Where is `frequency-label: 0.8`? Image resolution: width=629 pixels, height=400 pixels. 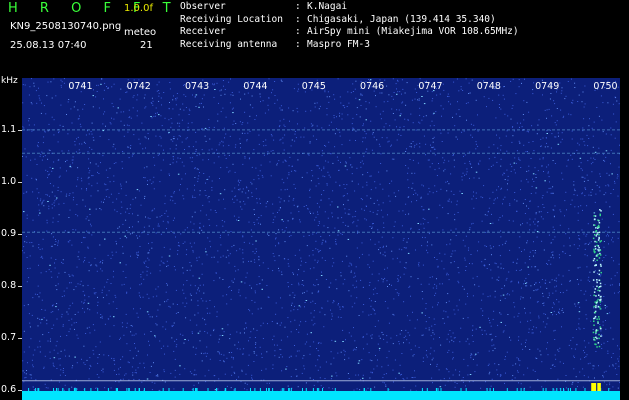 frequency-label: 0.8 is located at coordinates (9, 285).